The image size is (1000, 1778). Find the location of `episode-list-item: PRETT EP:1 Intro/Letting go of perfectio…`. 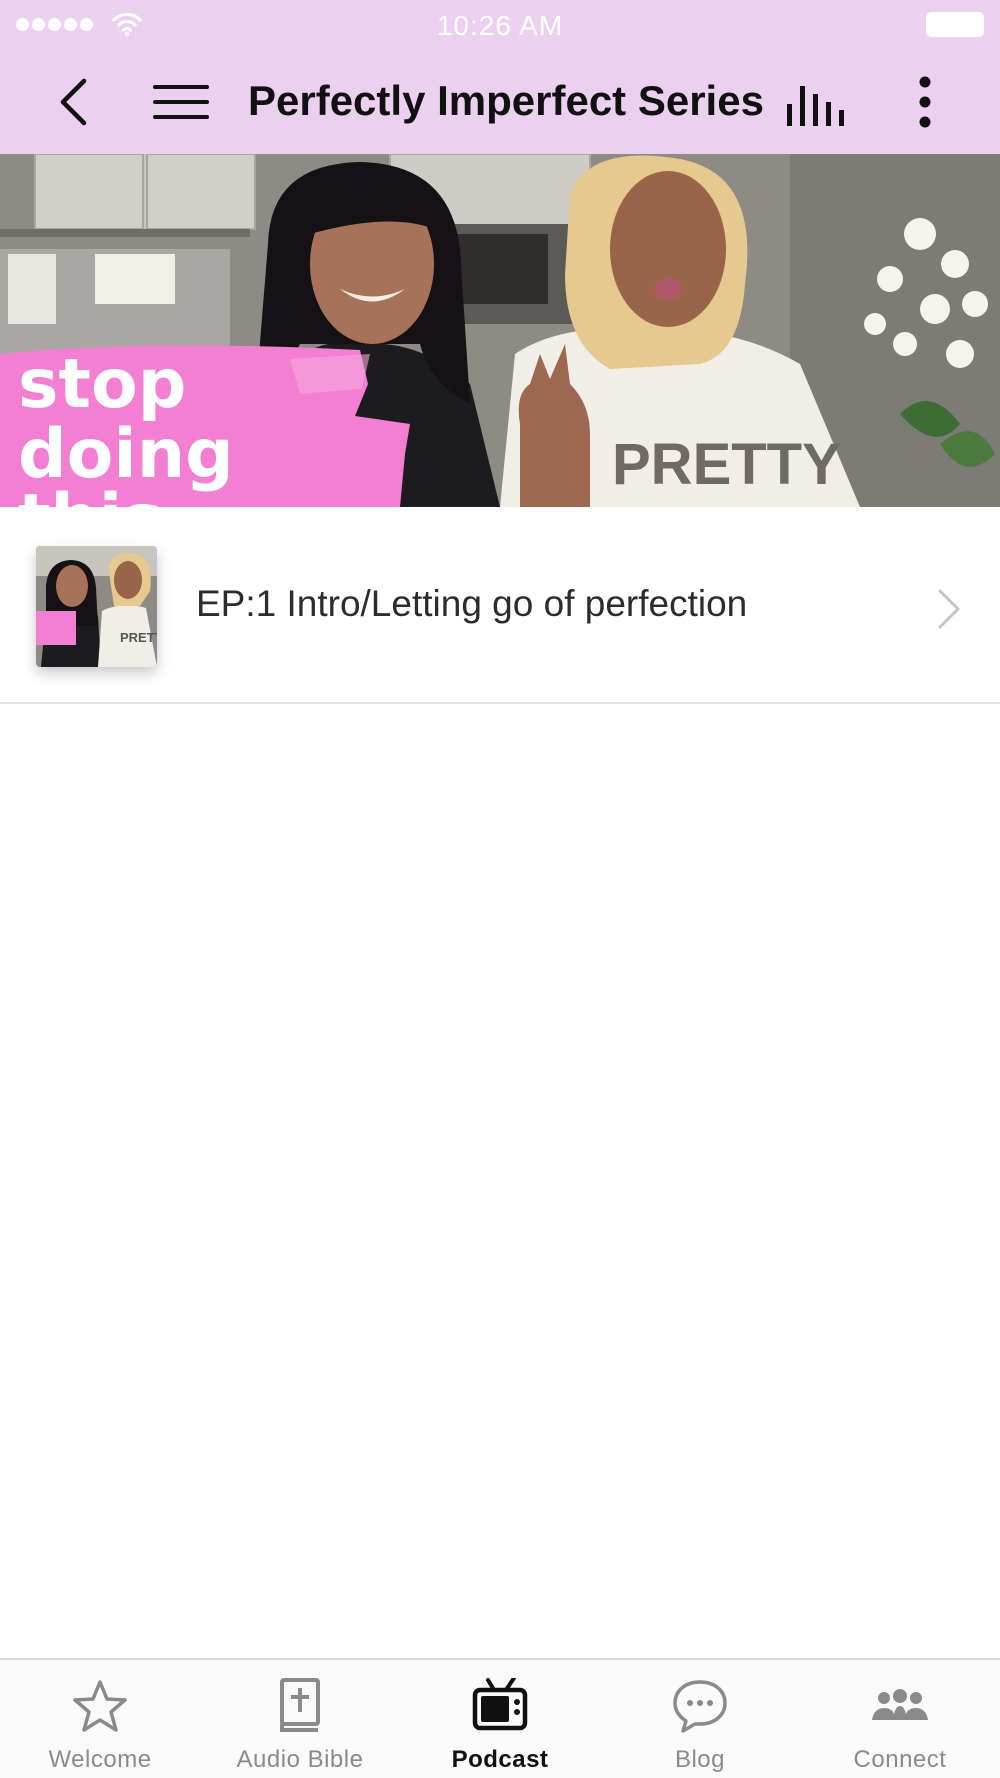

episode-list-item: PRETT EP:1 Intro/Letting go of perfectio… is located at coordinates (500, 605).